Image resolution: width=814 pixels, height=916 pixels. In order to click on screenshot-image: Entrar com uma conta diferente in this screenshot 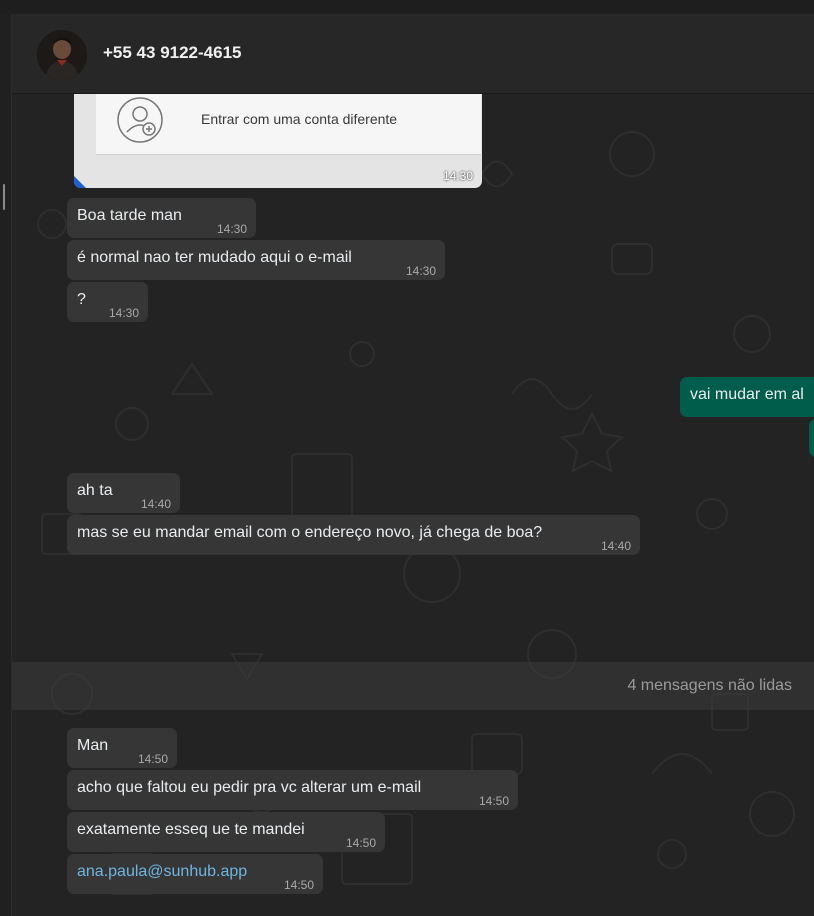, I will do `click(278, 141)`.